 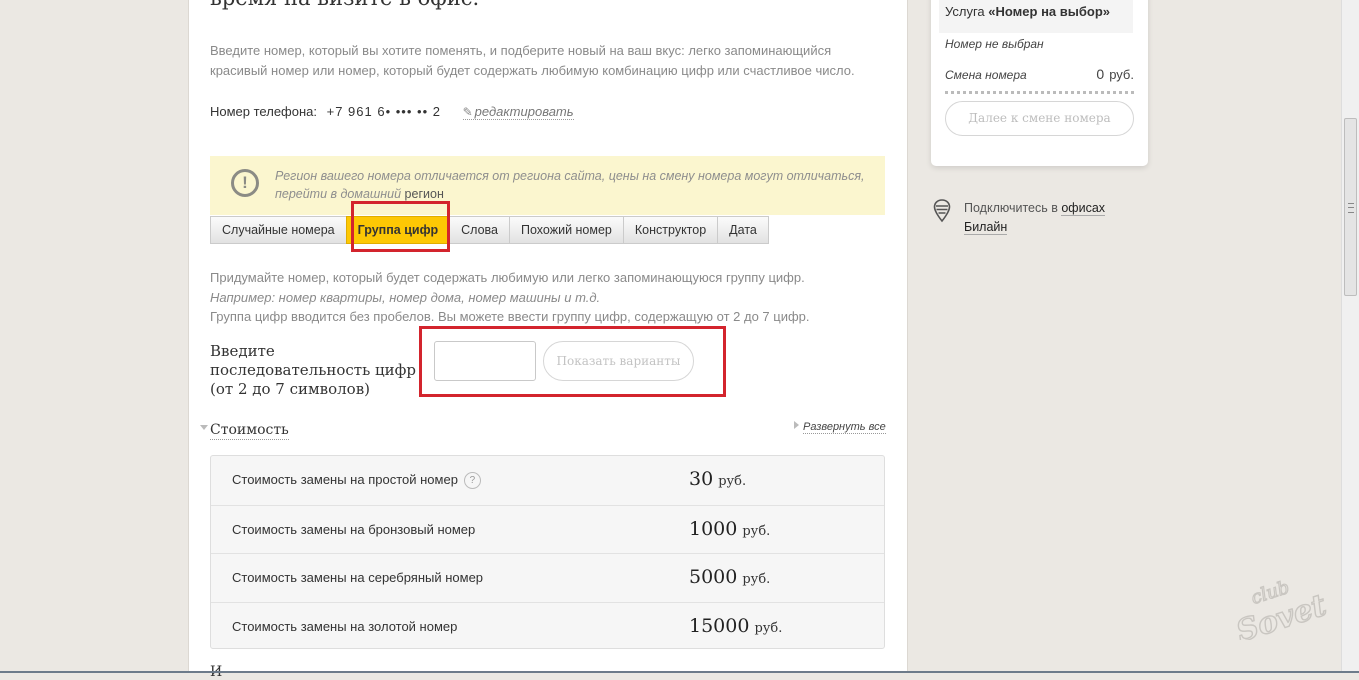 What do you see at coordinates (572, 361) in the screenshot?
I see `highlight-box-input` at bounding box center [572, 361].